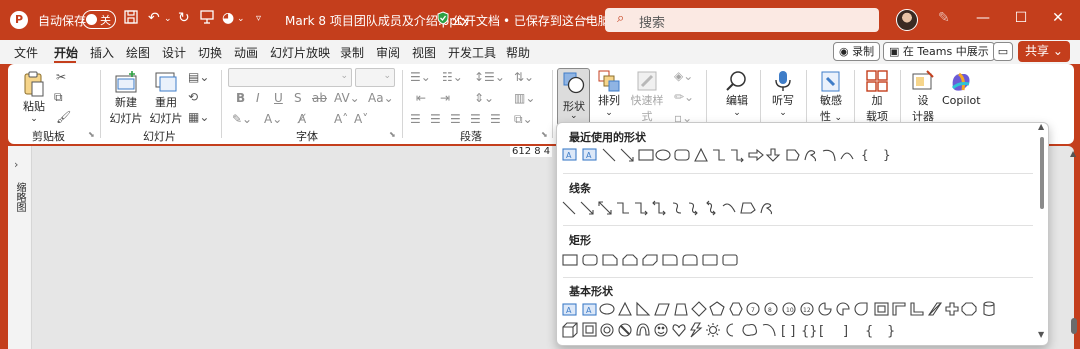 Image resolution: width=1080 pixels, height=349 pixels. What do you see at coordinates (347, 98) in the screenshot?
I see `char-spacing-icon: AV⌄` at bounding box center [347, 98].